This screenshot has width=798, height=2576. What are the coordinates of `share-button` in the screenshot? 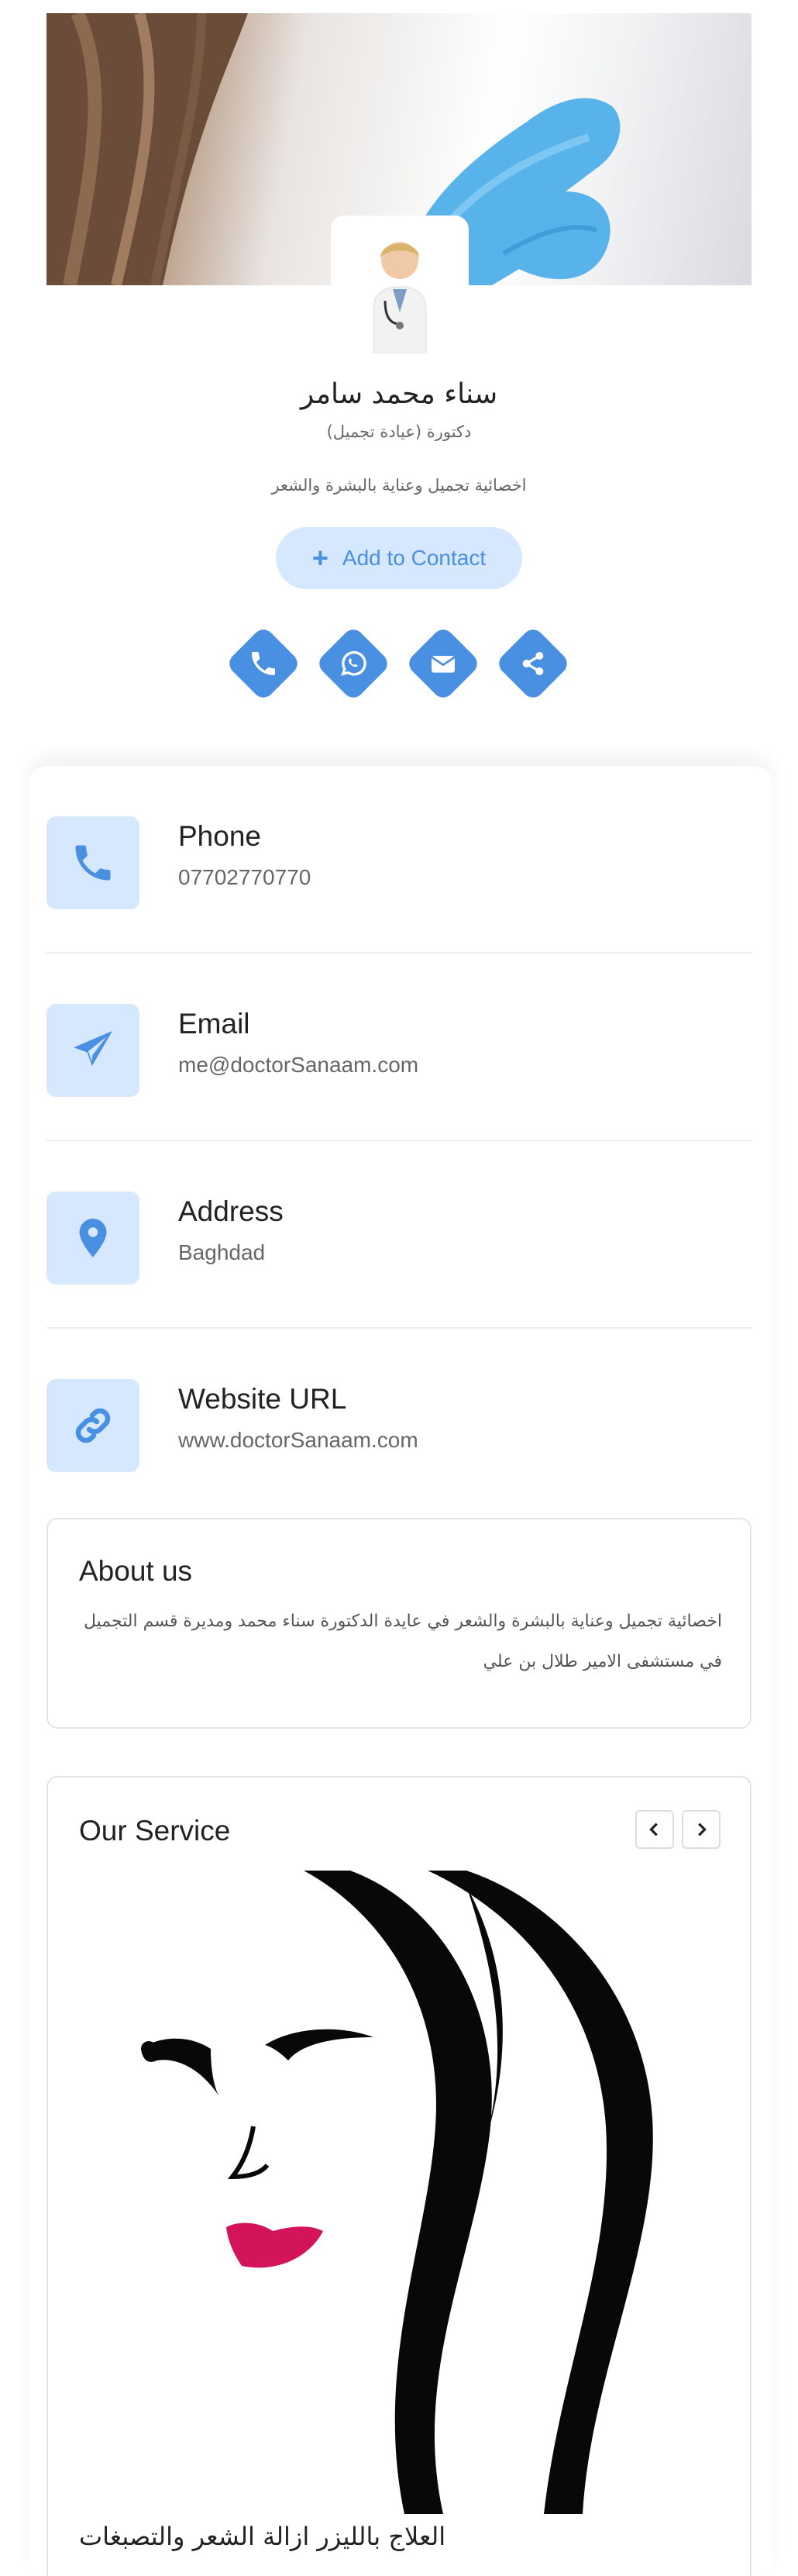 It's located at (533, 663).